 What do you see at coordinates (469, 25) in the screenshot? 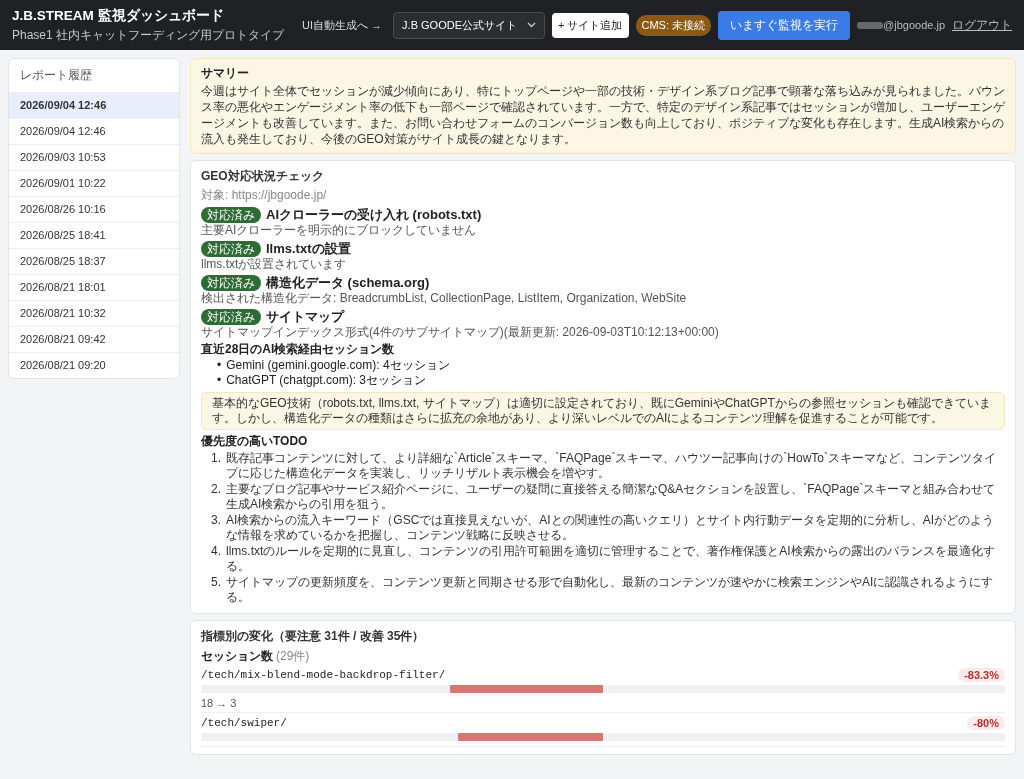
I see `site-select: J.B GOODE公式サイト` at bounding box center [469, 25].